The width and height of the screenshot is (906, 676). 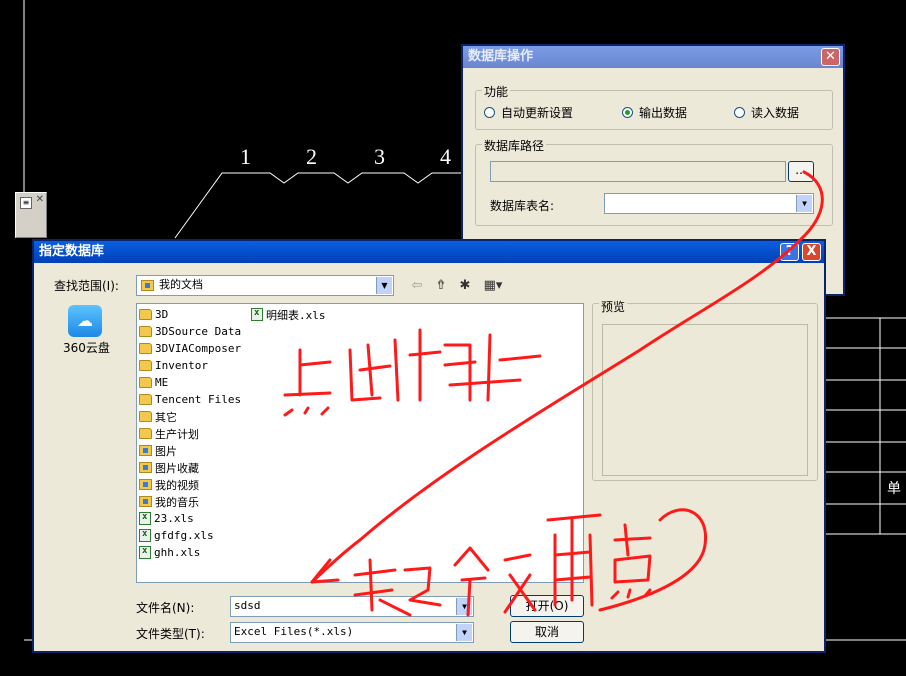 What do you see at coordinates (169, 484) in the screenshot?
I see `list-item: 我的视频` at bounding box center [169, 484].